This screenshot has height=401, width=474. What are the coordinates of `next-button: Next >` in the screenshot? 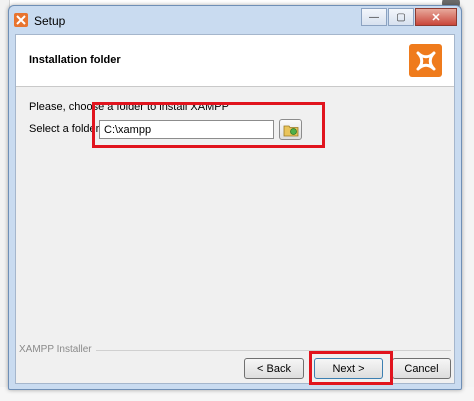 It's located at (348, 368).